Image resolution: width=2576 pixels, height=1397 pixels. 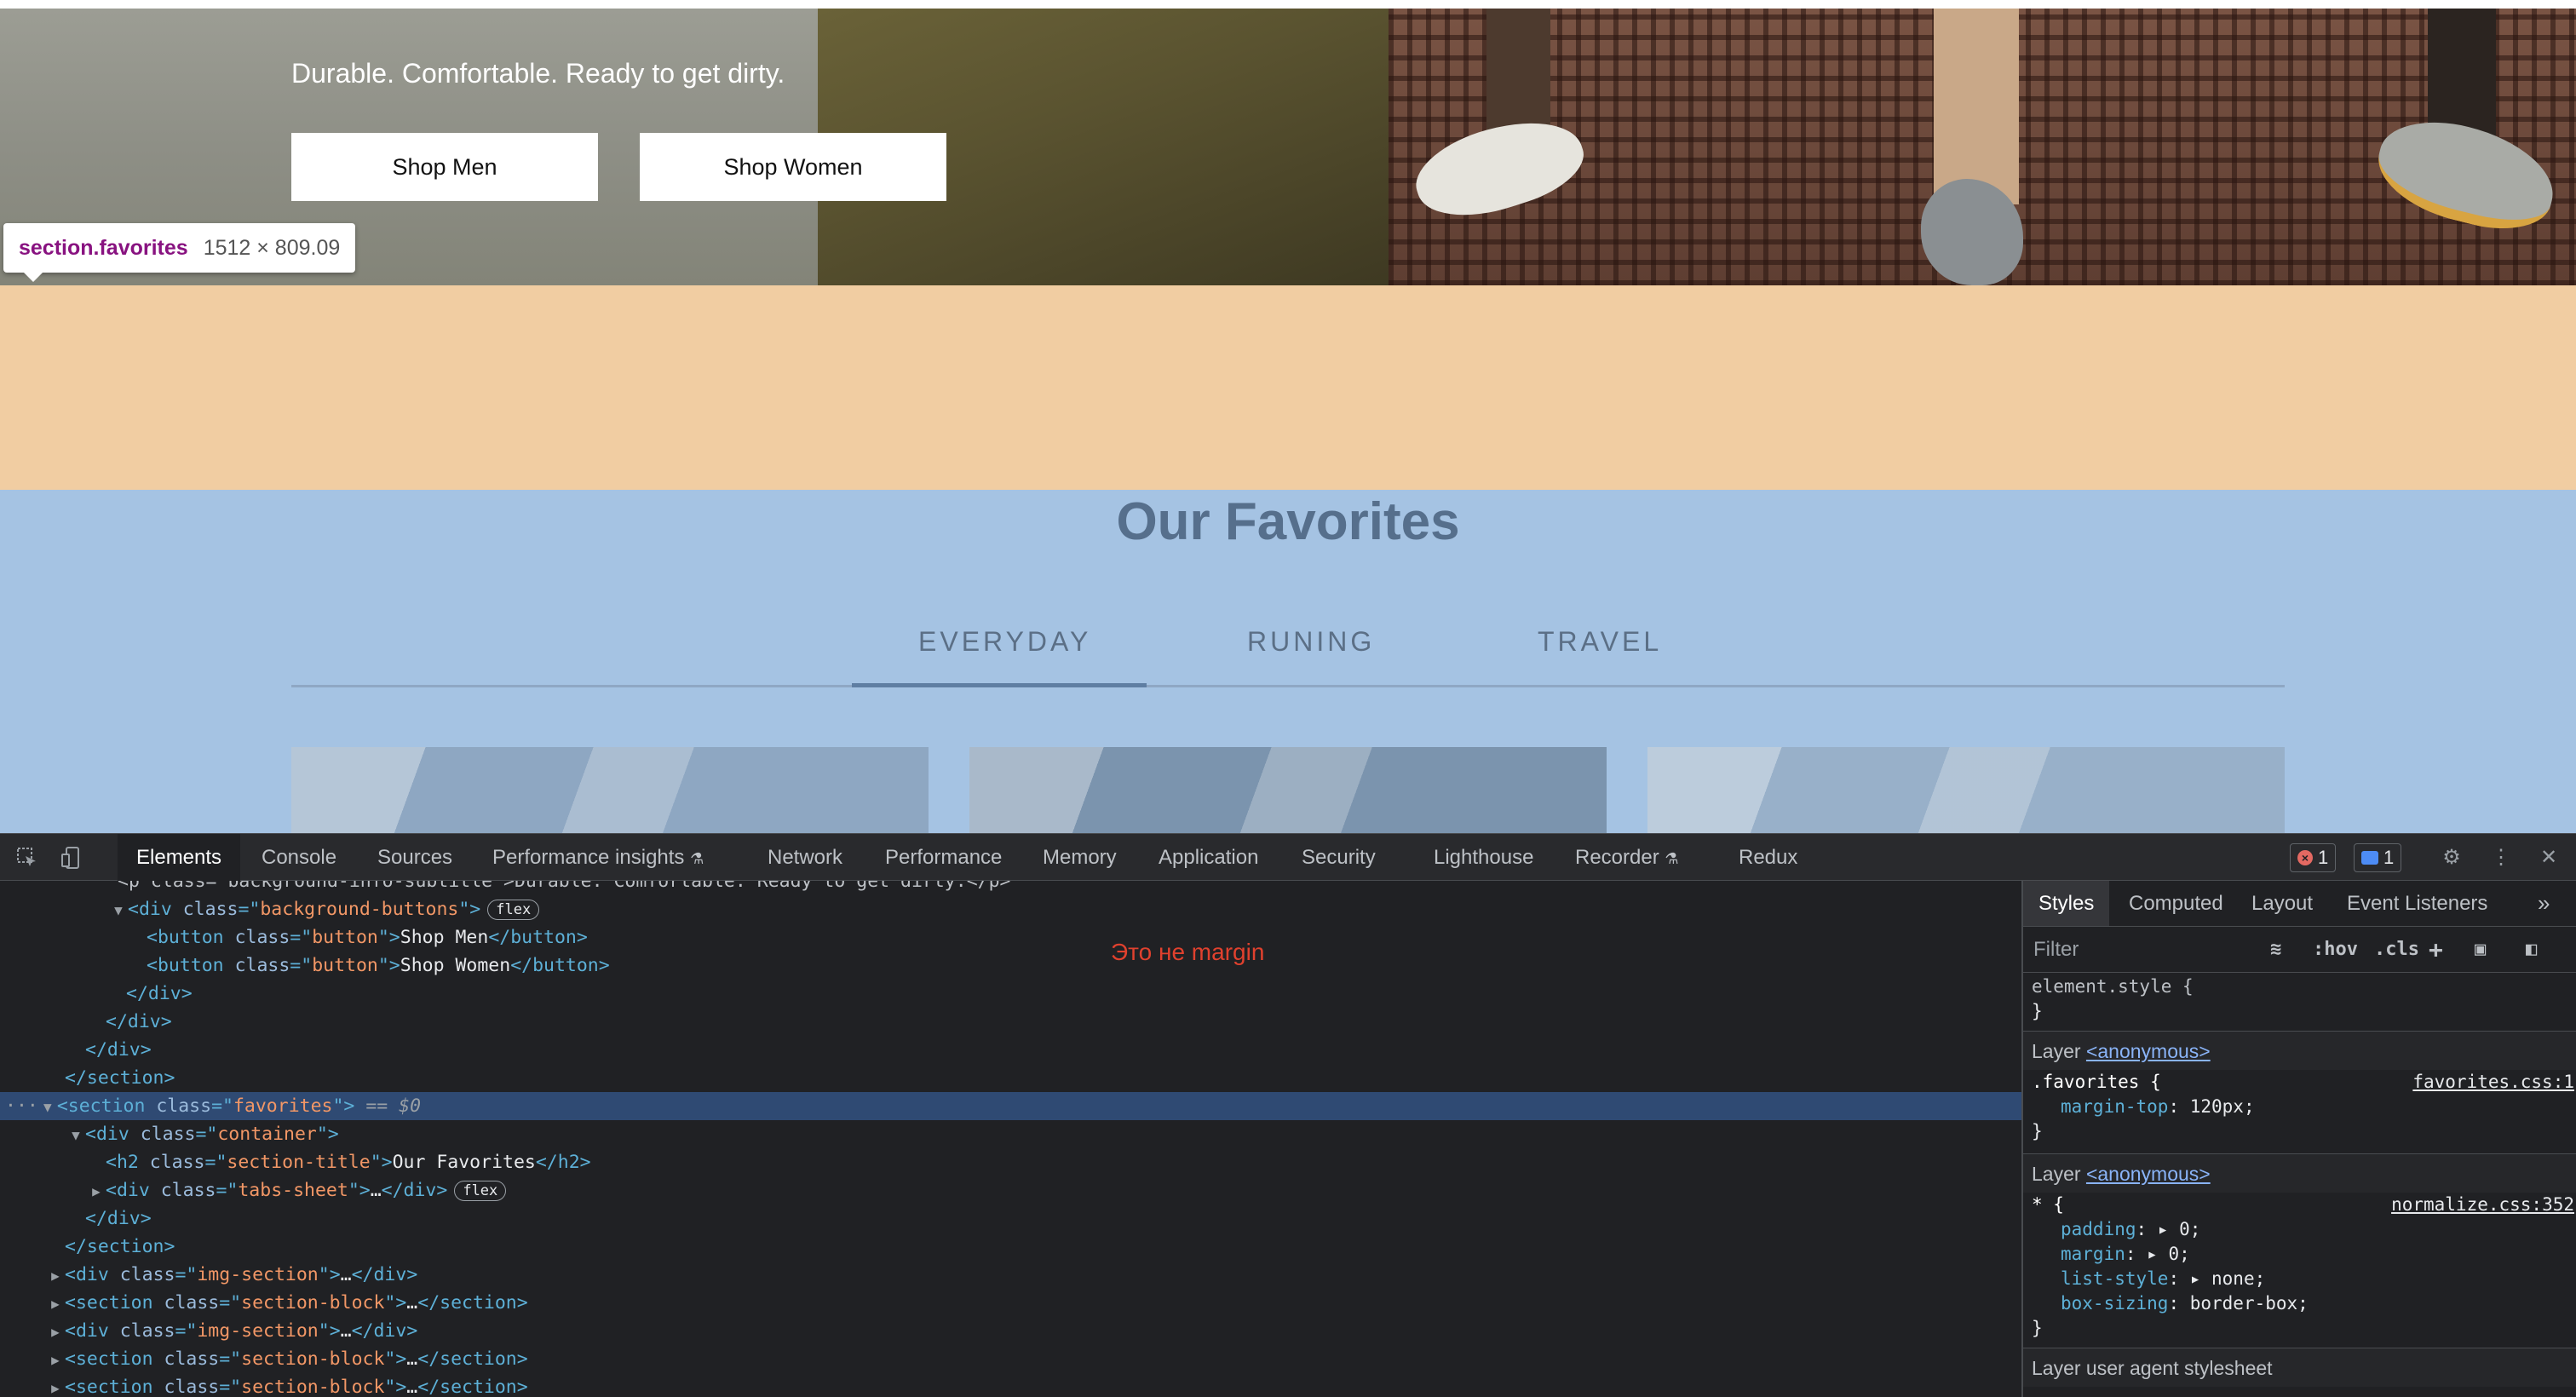 What do you see at coordinates (71, 858) in the screenshot?
I see `device-toggle-icon` at bounding box center [71, 858].